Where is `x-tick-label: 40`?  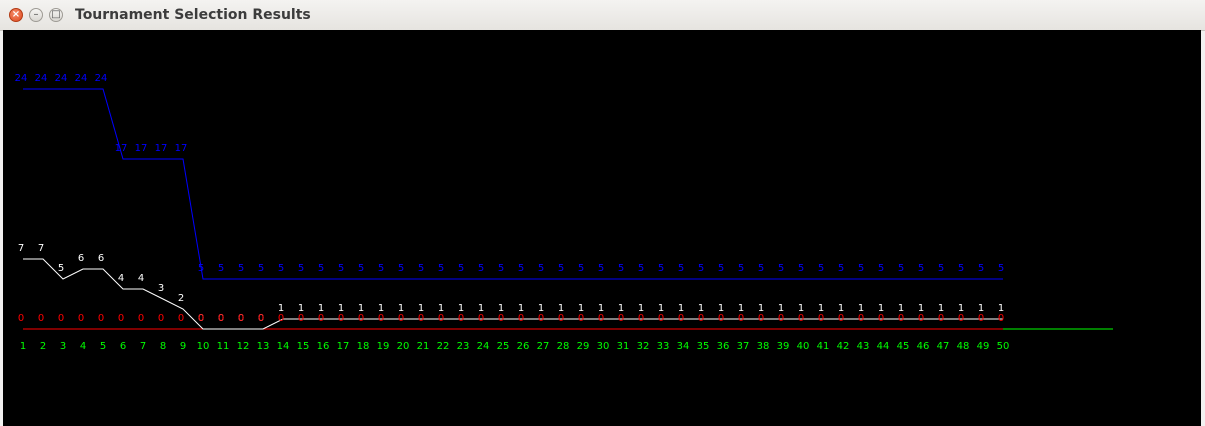 x-tick-label: 40 is located at coordinates (803, 346).